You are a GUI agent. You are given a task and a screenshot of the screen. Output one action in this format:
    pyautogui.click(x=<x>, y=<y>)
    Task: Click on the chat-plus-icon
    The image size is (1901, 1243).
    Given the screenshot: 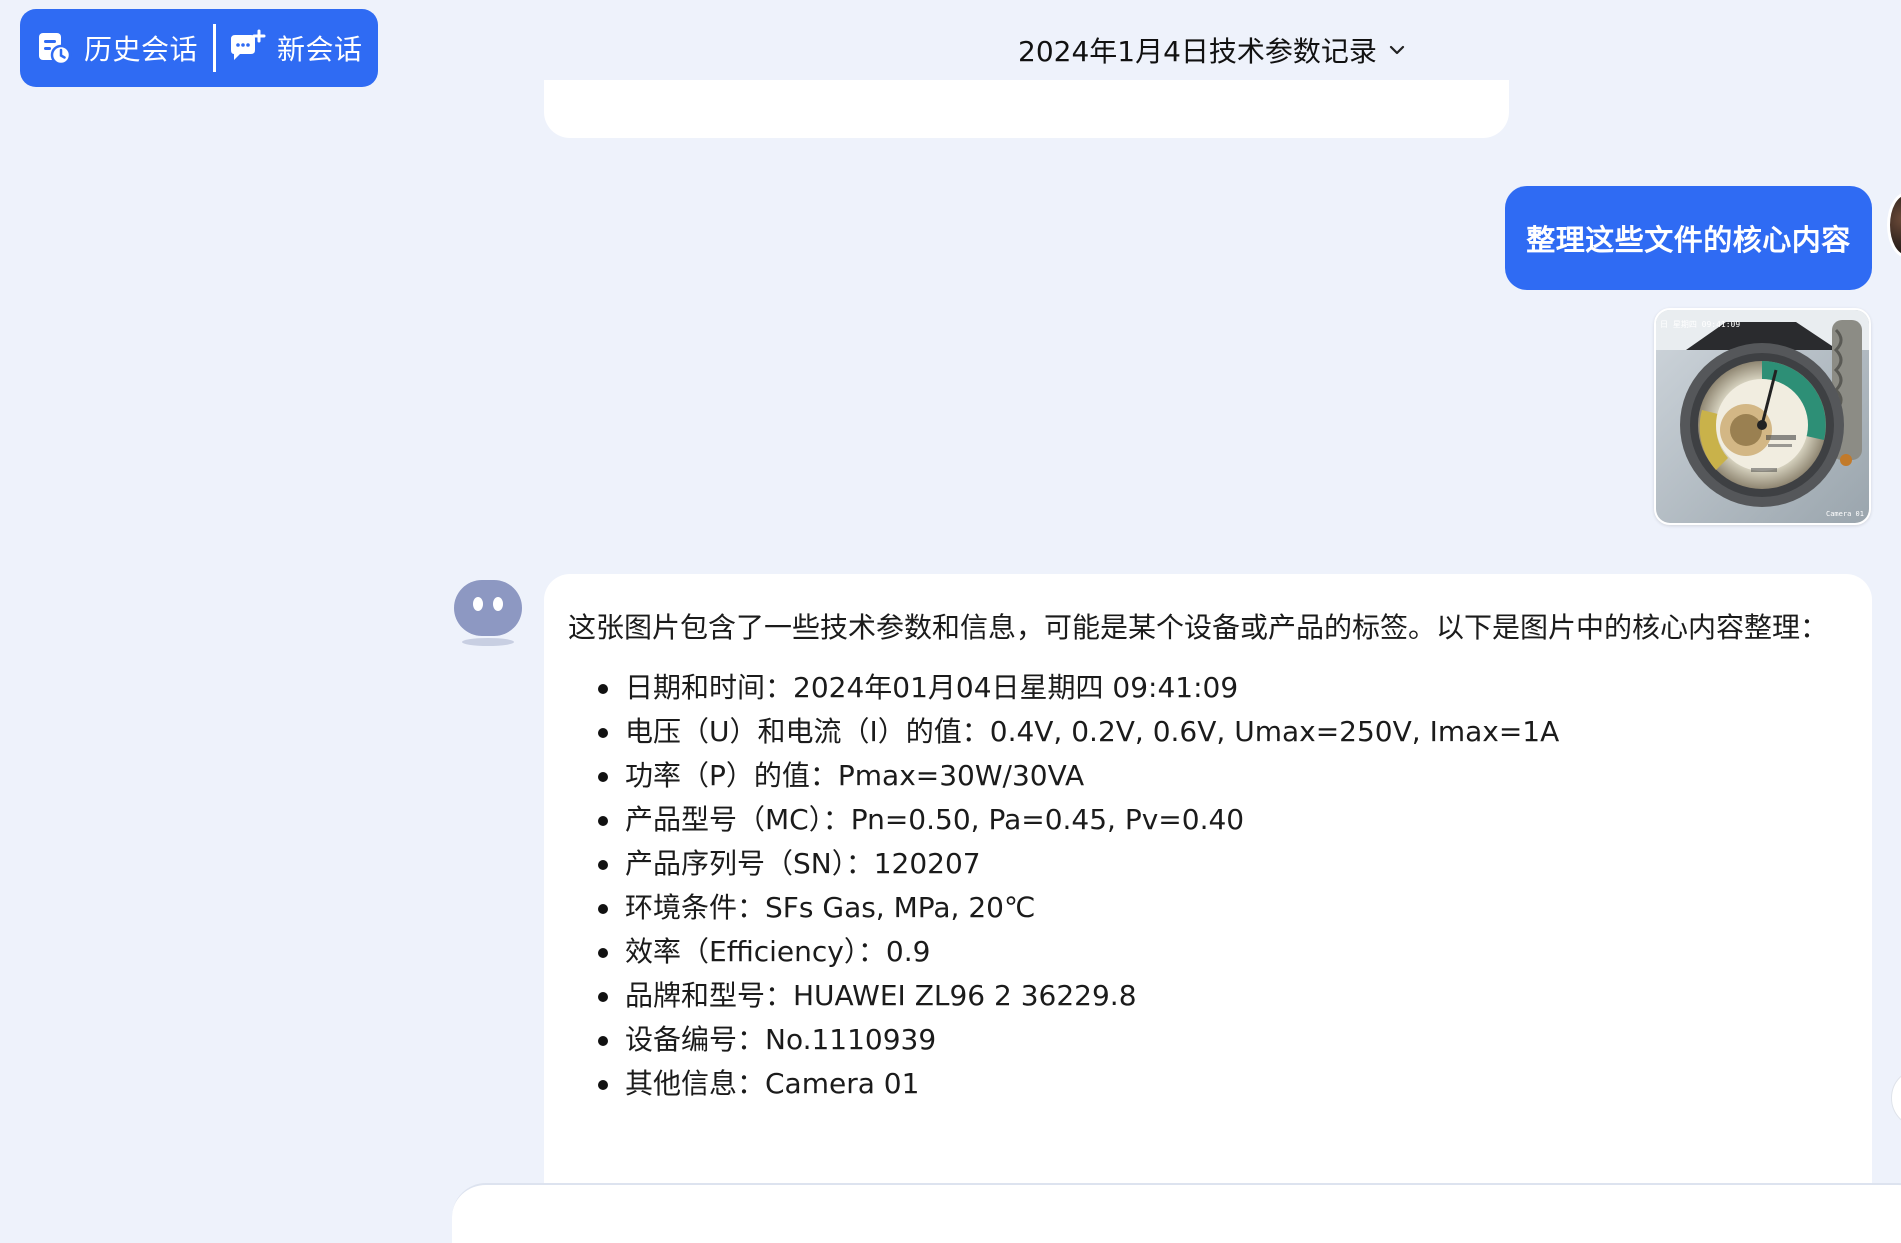 What is the action you would take?
    pyautogui.click(x=247, y=48)
    